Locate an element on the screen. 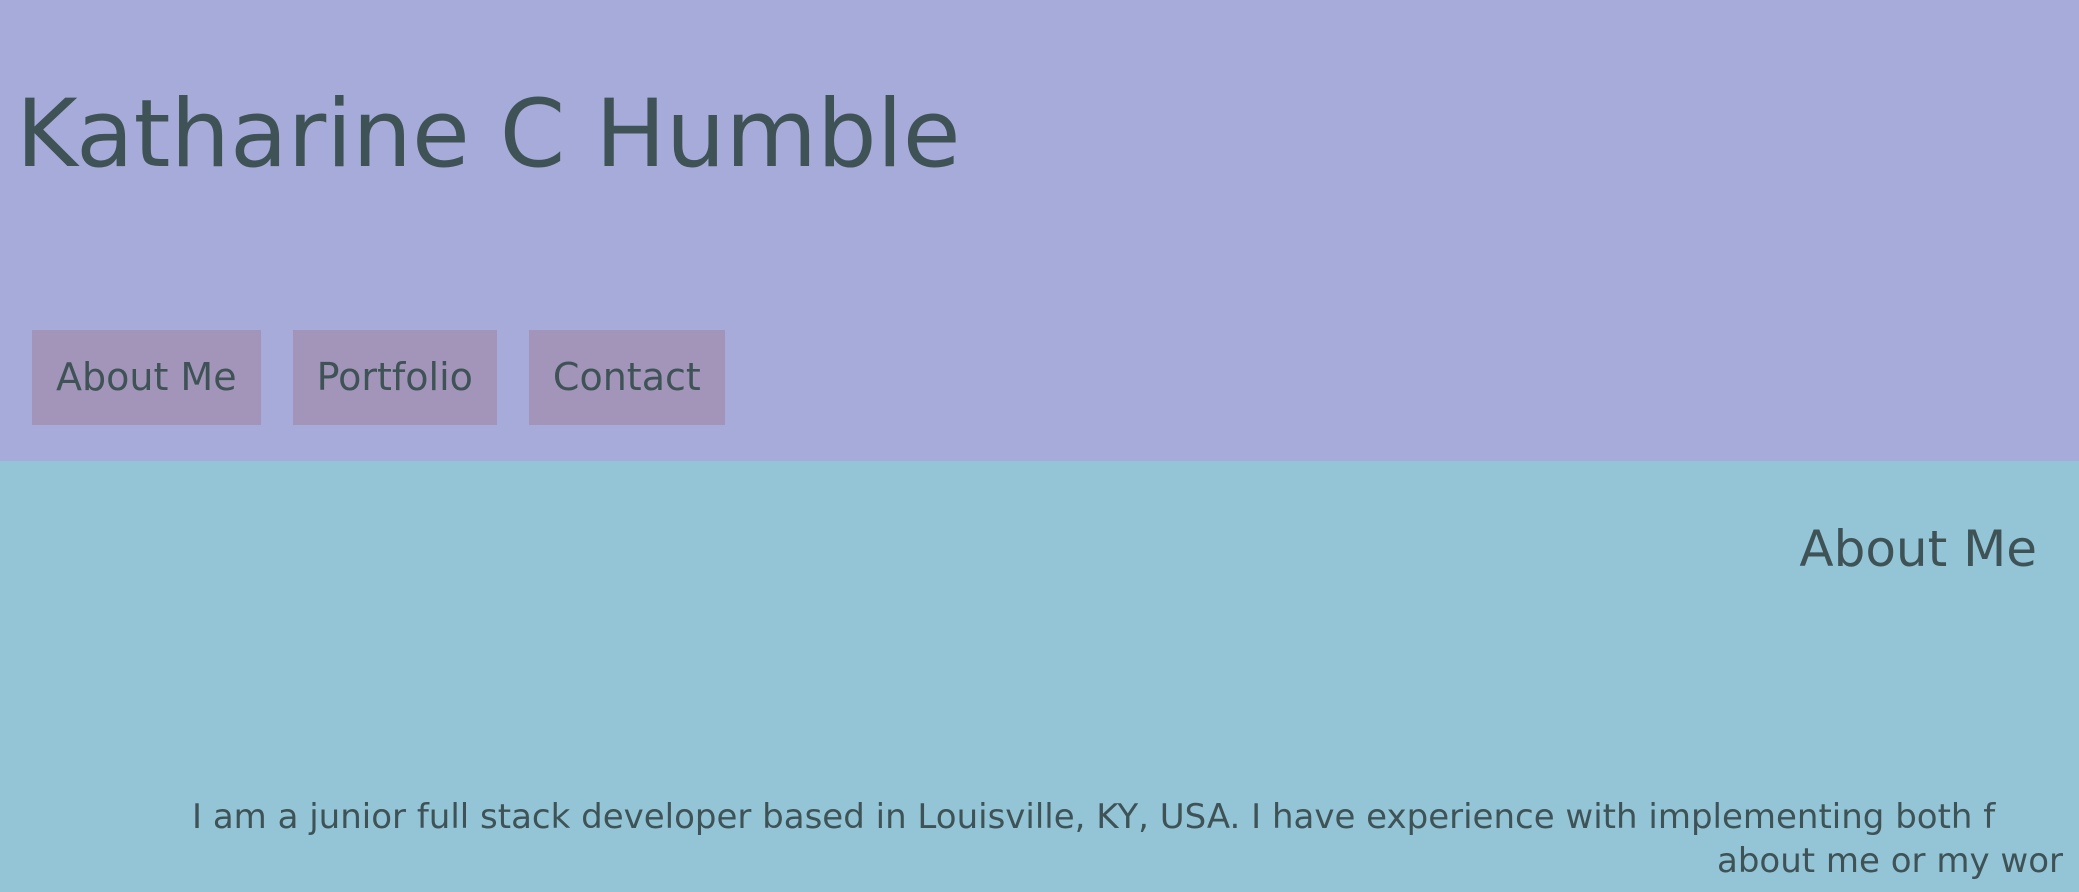 This screenshot has width=2079, height=892. site-title: Katharine C Humble is located at coordinates (488, 134).